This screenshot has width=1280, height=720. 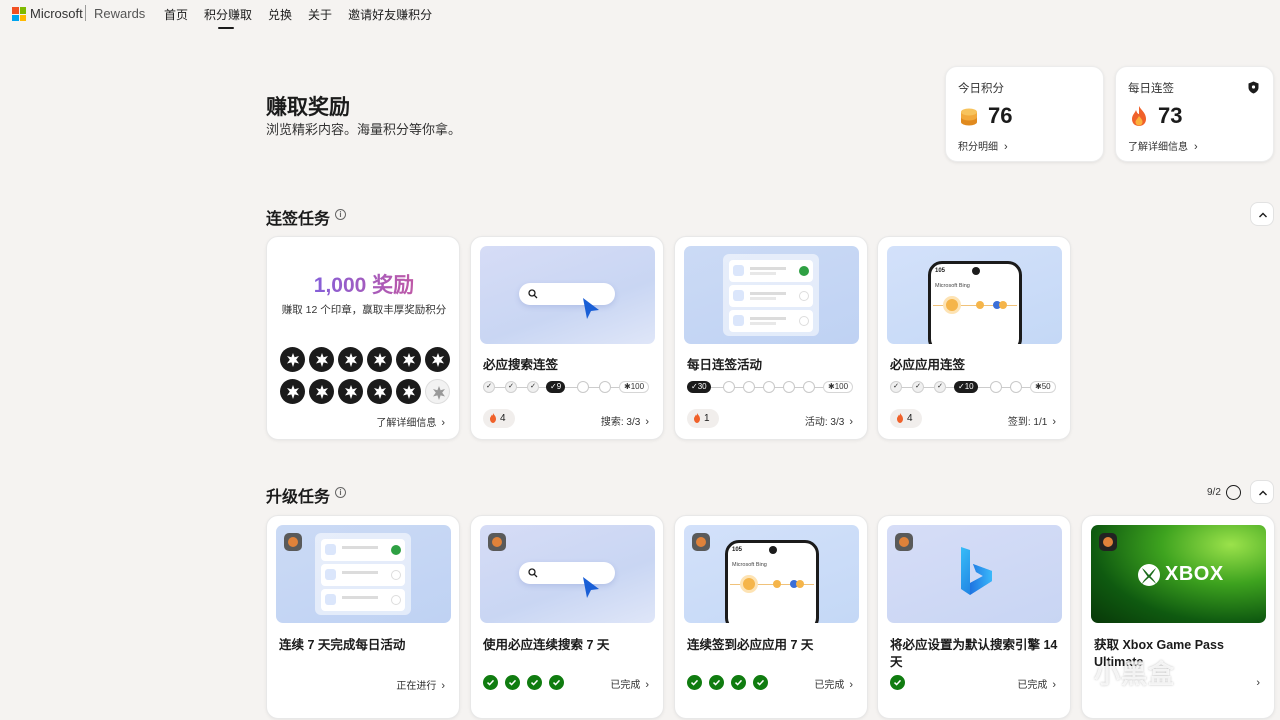 I want to click on card-title: 将必应设置为默认搜索引擎 14 天, so click(x=974, y=653).